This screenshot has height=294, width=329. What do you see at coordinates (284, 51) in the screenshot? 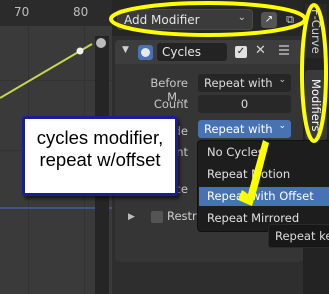
I see `grip-icon` at bounding box center [284, 51].